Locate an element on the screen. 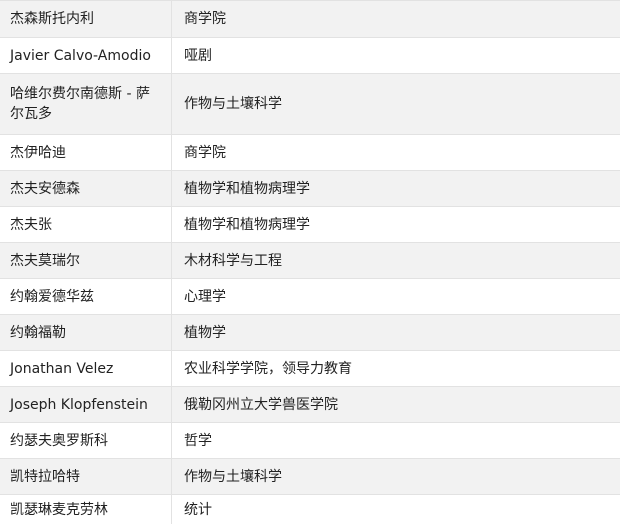 This screenshot has width=620, height=524. name-cell: 凯特拉哈特 is located at coordinates (86, 476).